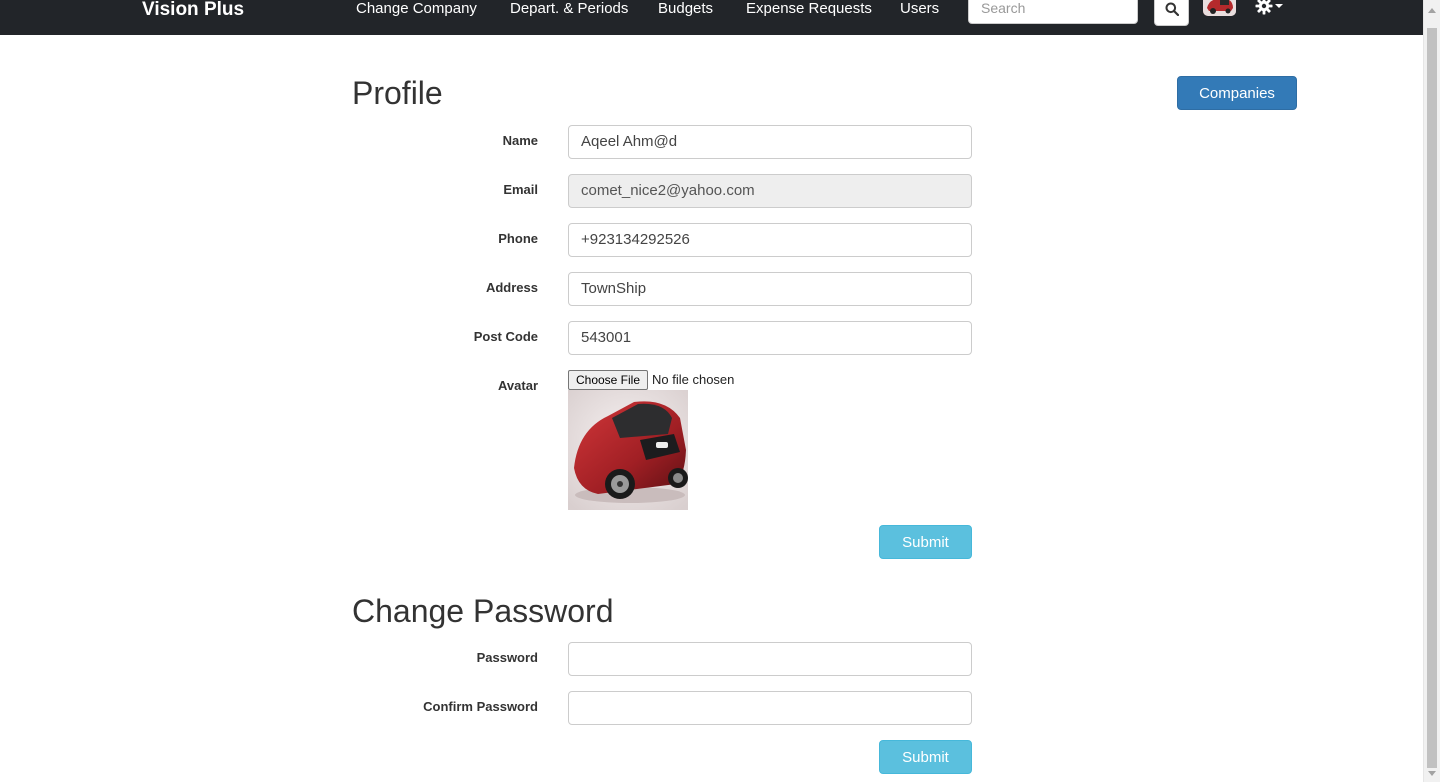  Describe the element at coordinates (1279, 6) in the screenshot. I see `caret-down-icon` at that location.